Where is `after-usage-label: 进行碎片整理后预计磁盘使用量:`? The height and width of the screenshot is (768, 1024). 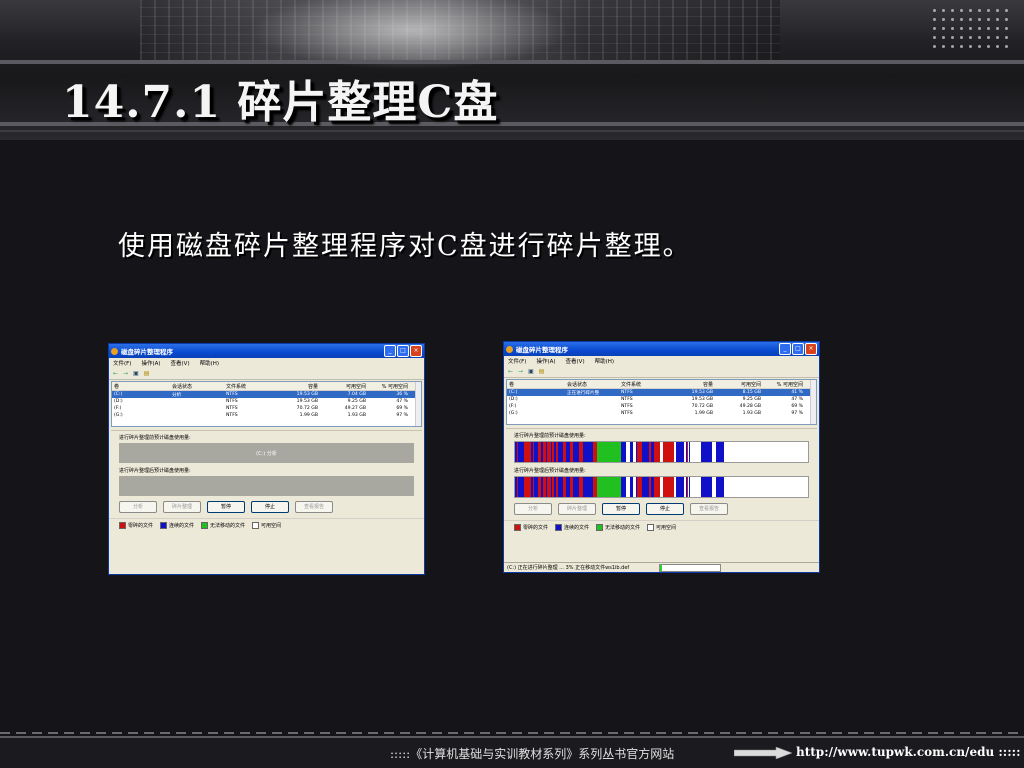
after-usage-label: 进行碎片整理后预计磁盘使用量: is located at coordinates (550, 471).